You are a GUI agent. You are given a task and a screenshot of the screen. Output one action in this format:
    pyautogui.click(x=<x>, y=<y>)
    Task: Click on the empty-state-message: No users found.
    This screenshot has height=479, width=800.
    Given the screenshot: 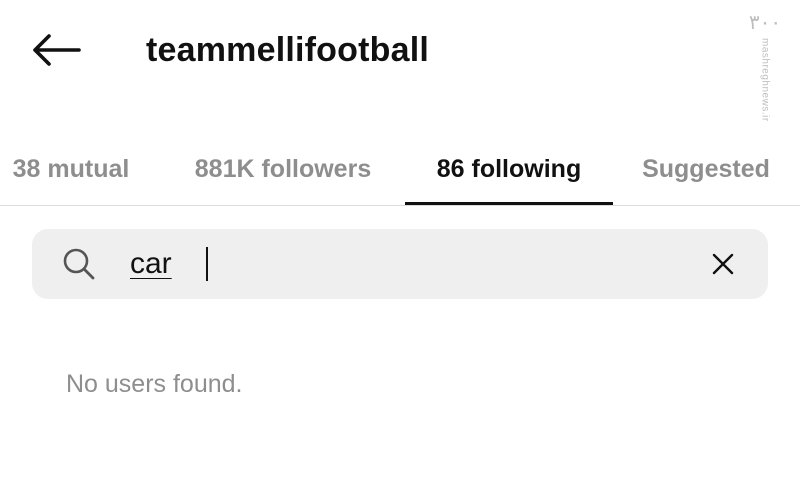 What is the action you would take?
    pyautogui.click(x=154, y=384)
    